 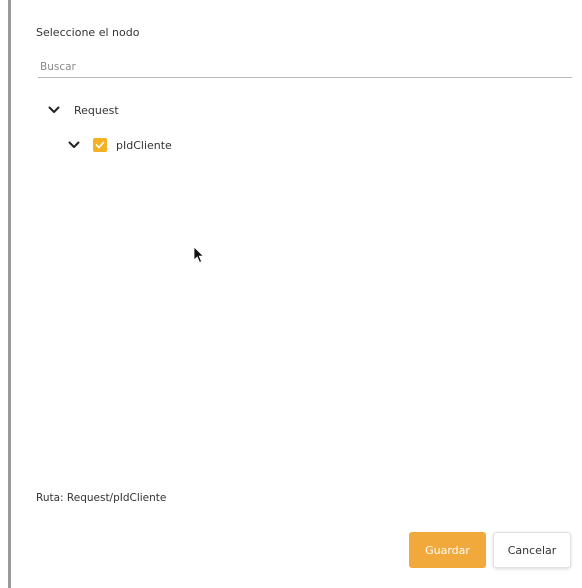 I want to click on checkmark-icon, so click(x=100, y=145).